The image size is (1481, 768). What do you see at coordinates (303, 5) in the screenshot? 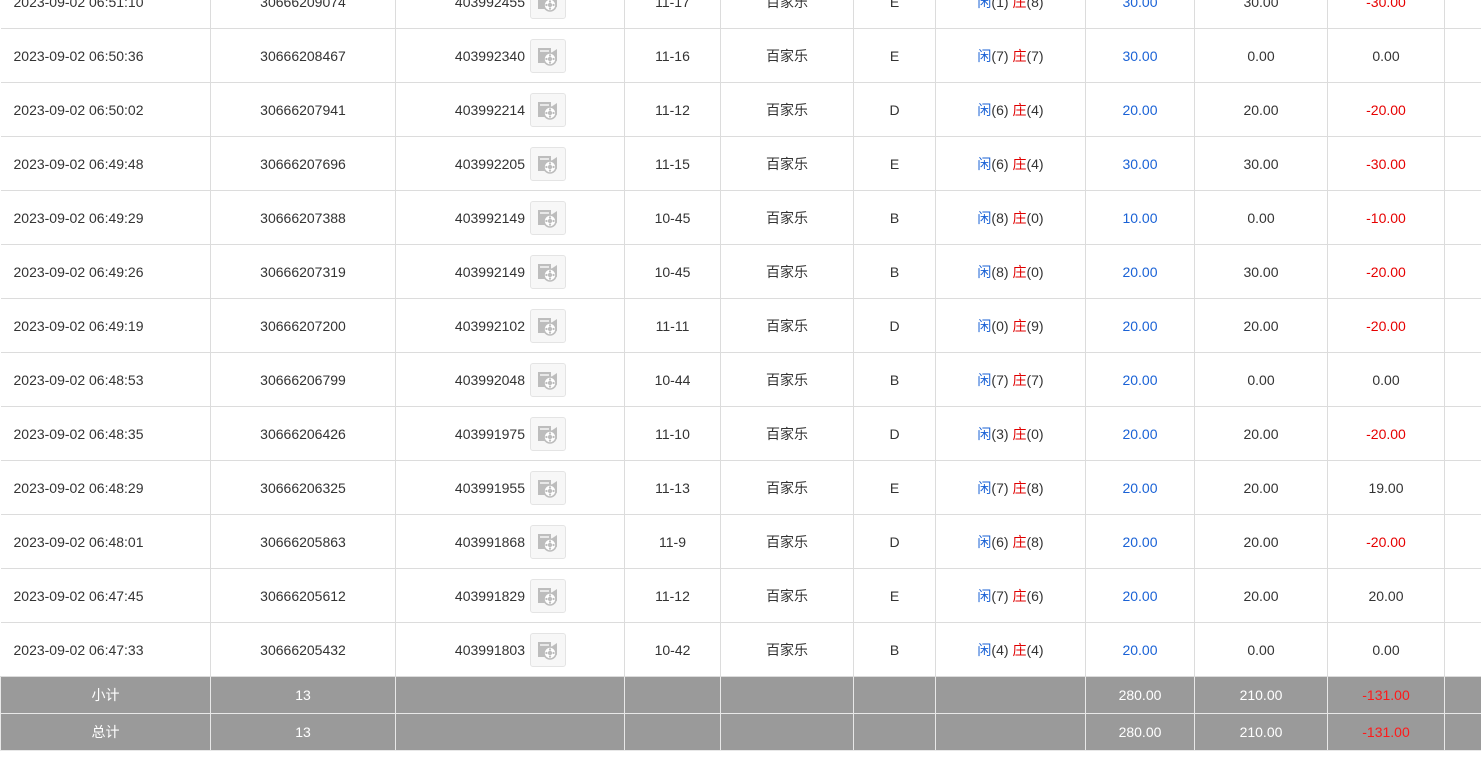
I see `bet-id: 30666209074` at bounding box center [303, 5].